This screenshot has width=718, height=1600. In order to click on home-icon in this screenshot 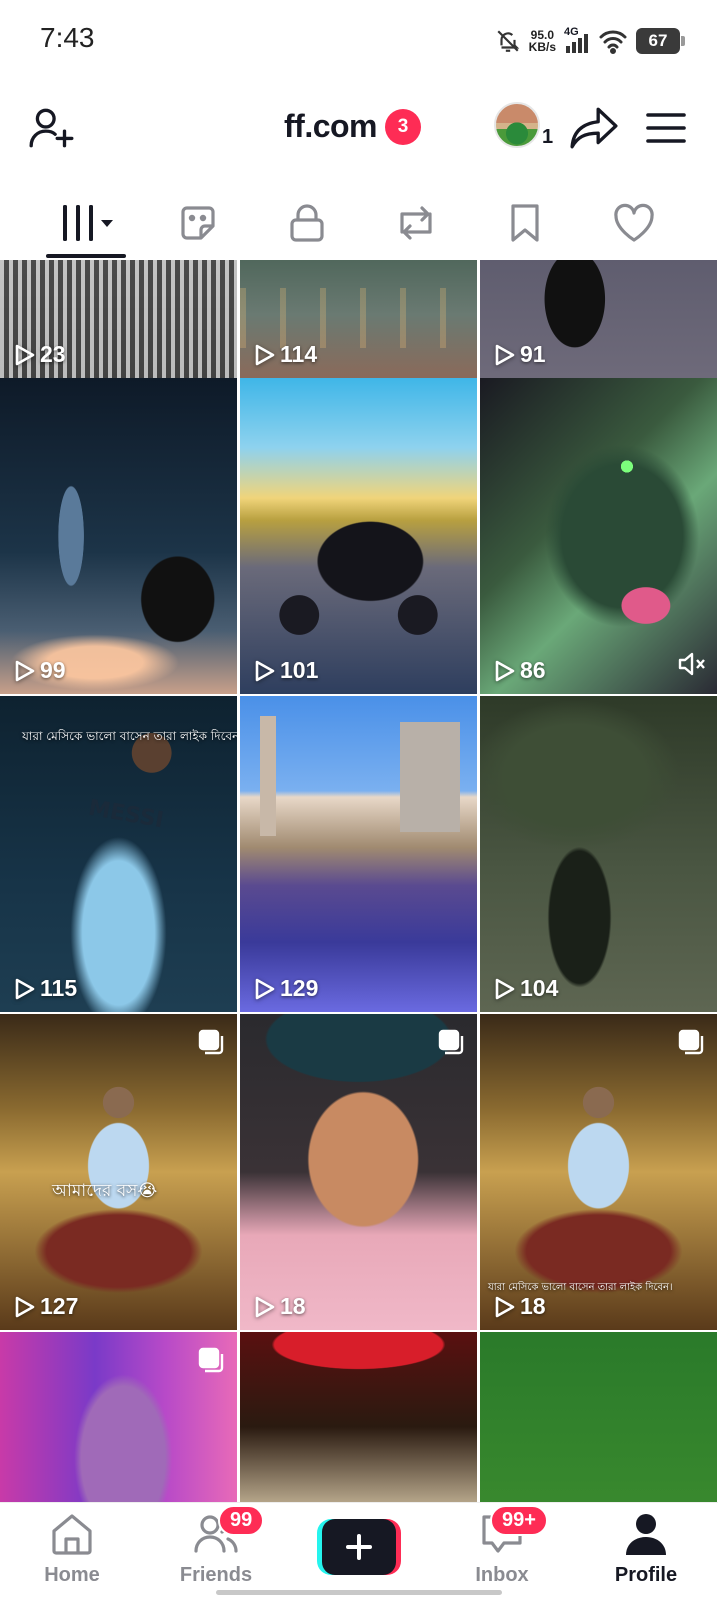, I will do `click(72, 1534)`.